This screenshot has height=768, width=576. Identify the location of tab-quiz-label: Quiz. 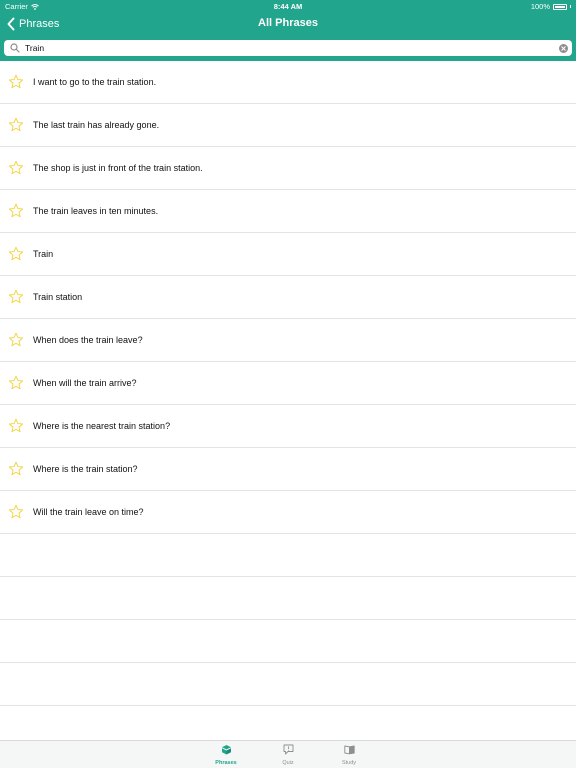
(288, 763).